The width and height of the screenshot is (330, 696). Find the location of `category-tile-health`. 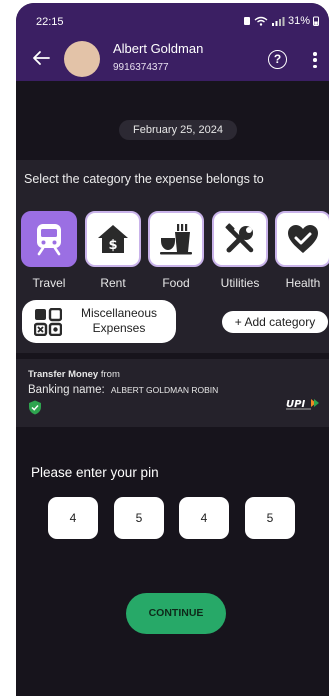

category-tile-health is located at coordinates (302, 239).